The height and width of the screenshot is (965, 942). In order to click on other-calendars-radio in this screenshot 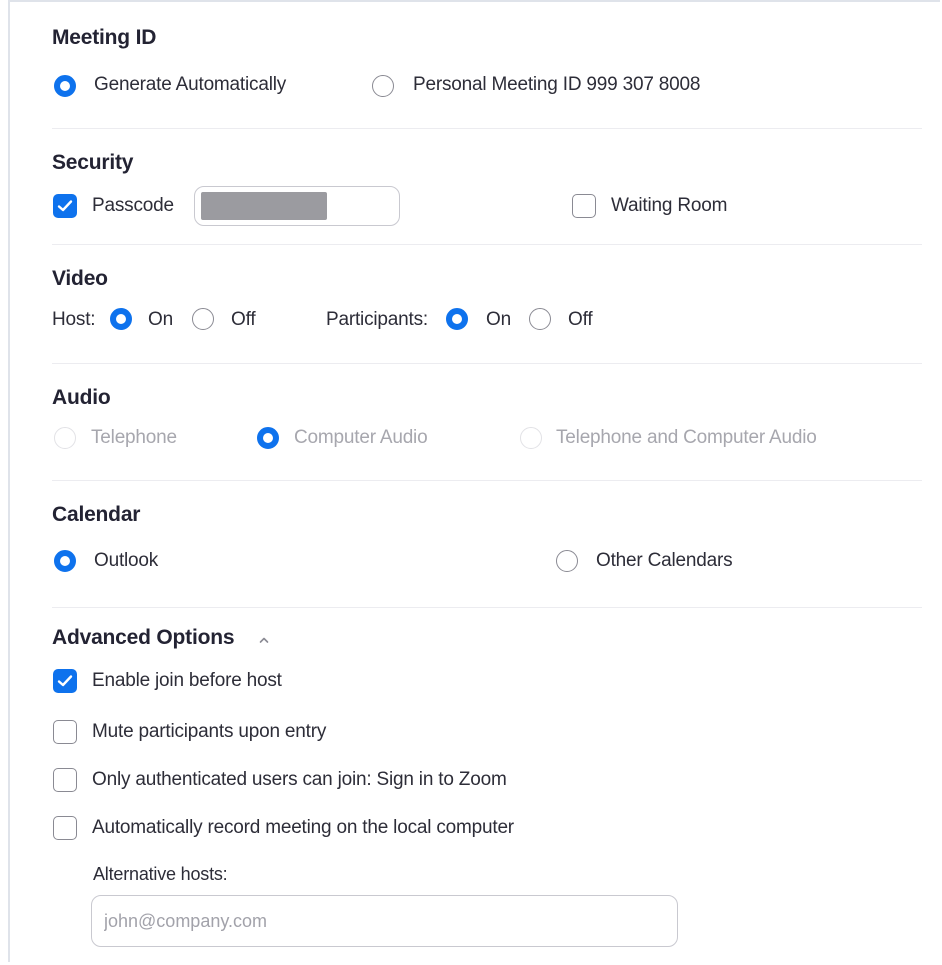, I will do `click(567, 561)`.